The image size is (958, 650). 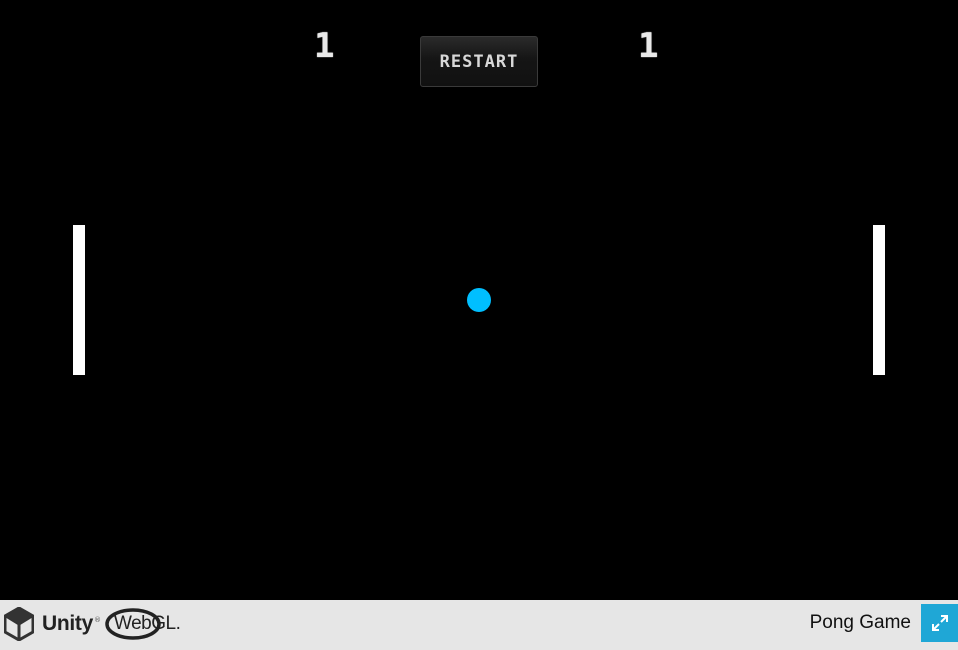 What do you see at coordinates (324, 46) in the screenshot?
I see `score-left: 1` at bounding box center [324, 46].